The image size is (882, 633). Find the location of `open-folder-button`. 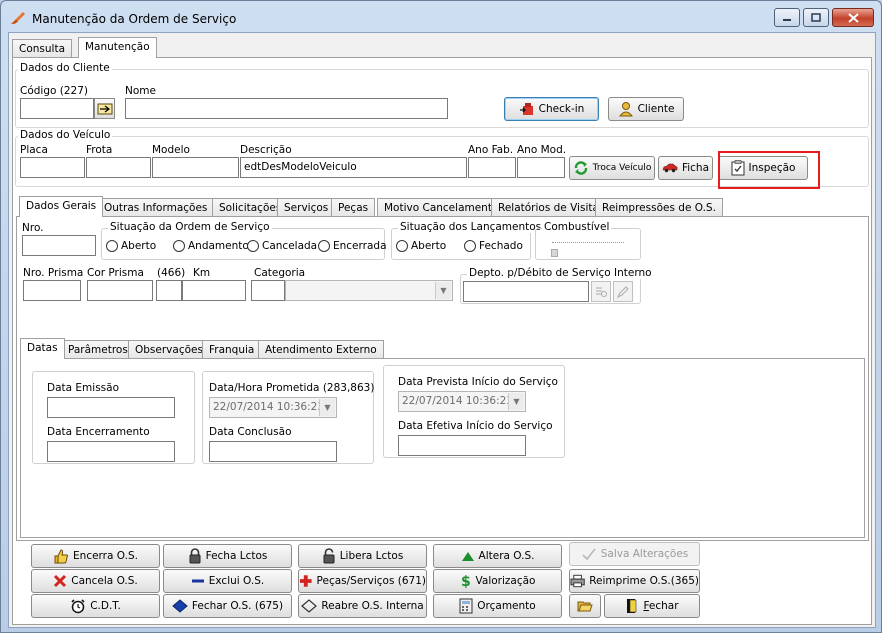

open-folder-button is located at coordinates (585, 606).